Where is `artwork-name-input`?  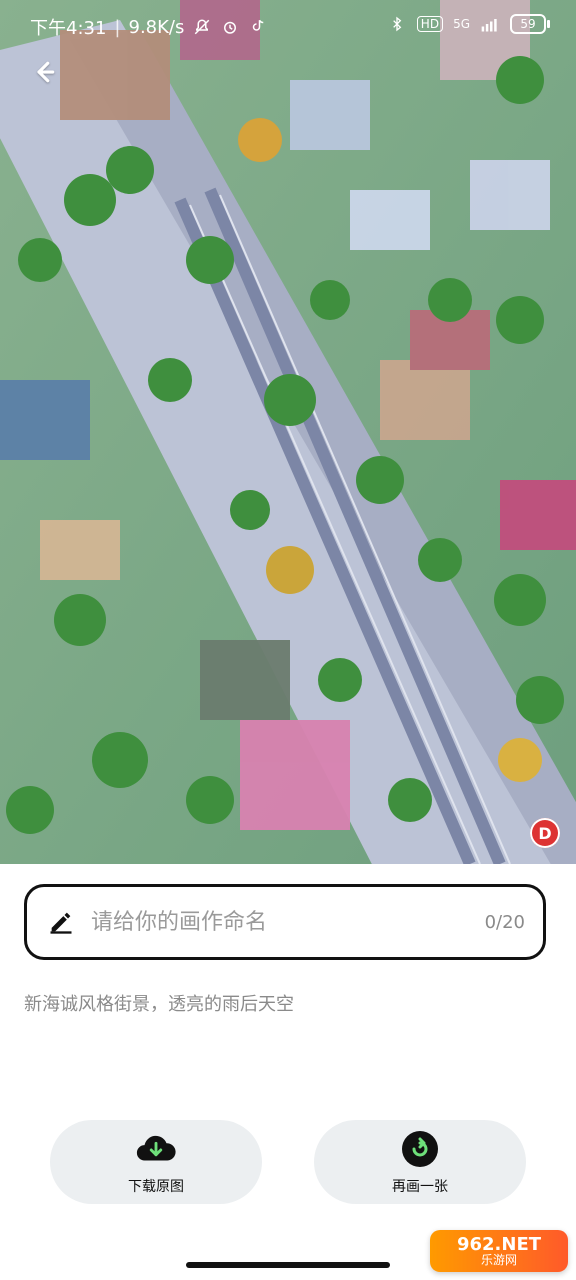
artwork-name-input is located at coordinates (287, 922).